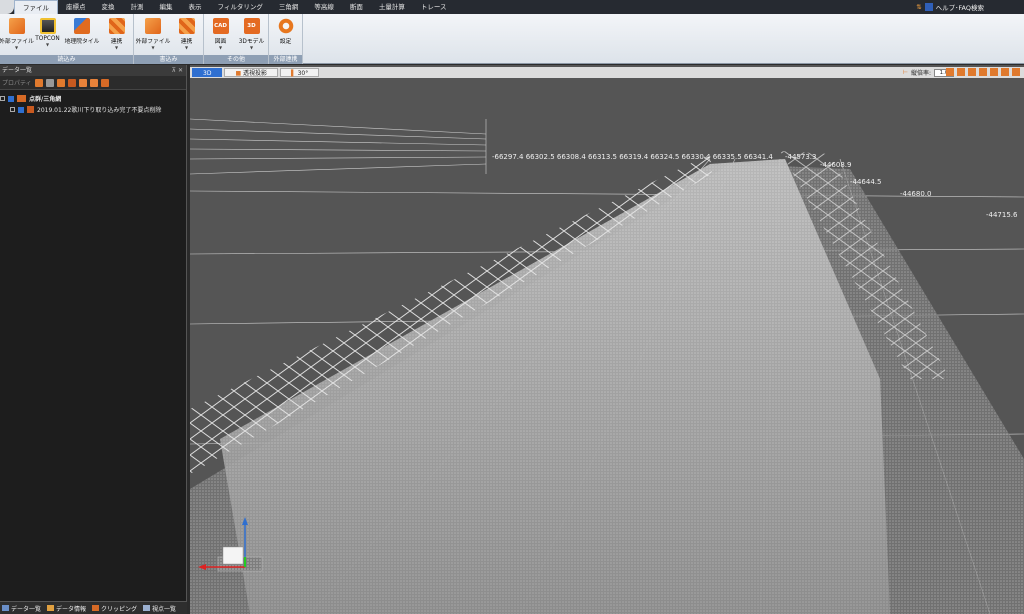 This screenshot has height=614, width=1024. What do you see at coordinates (950, 72) in the screenshot?
I see `home-view-icon` at bounding box center [950, 72].